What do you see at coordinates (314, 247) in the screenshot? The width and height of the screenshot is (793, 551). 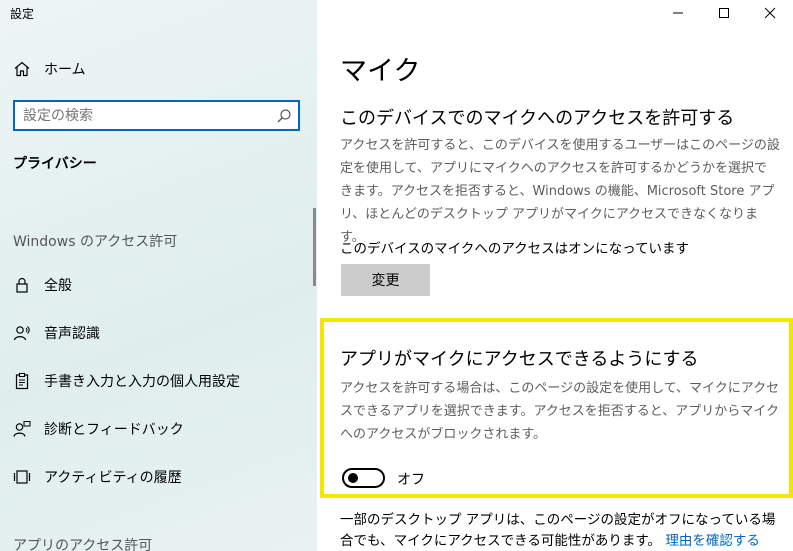 I see `sidebar-scrollbar` at bounding box center [314, 247].